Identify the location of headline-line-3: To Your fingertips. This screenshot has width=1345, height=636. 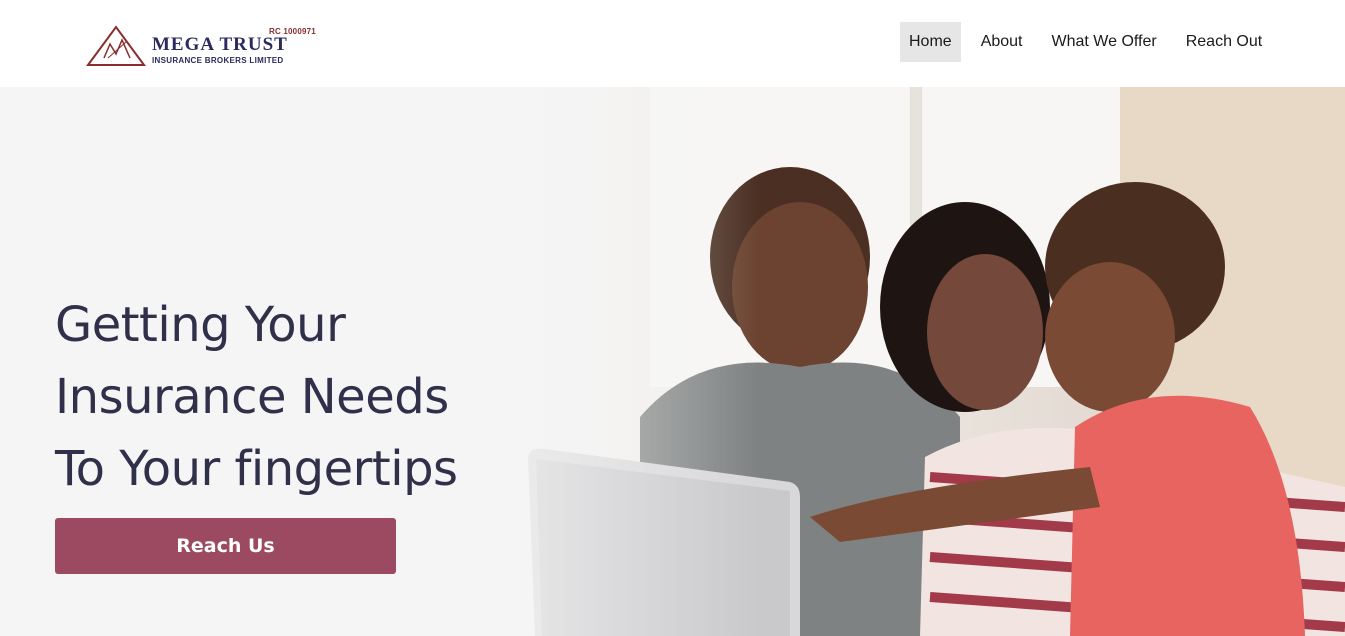
(256, 469).